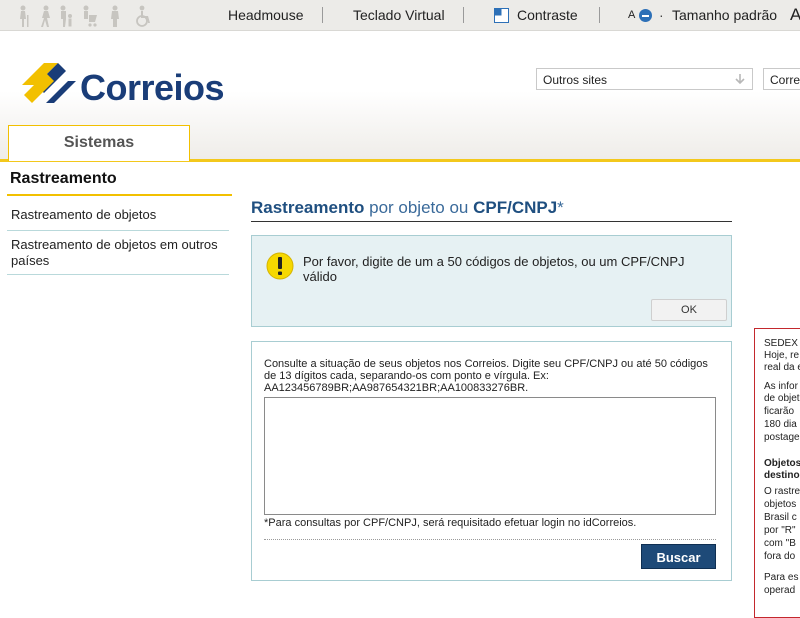  I want to click on nav-title: Rastreamento, so click(63, 178).